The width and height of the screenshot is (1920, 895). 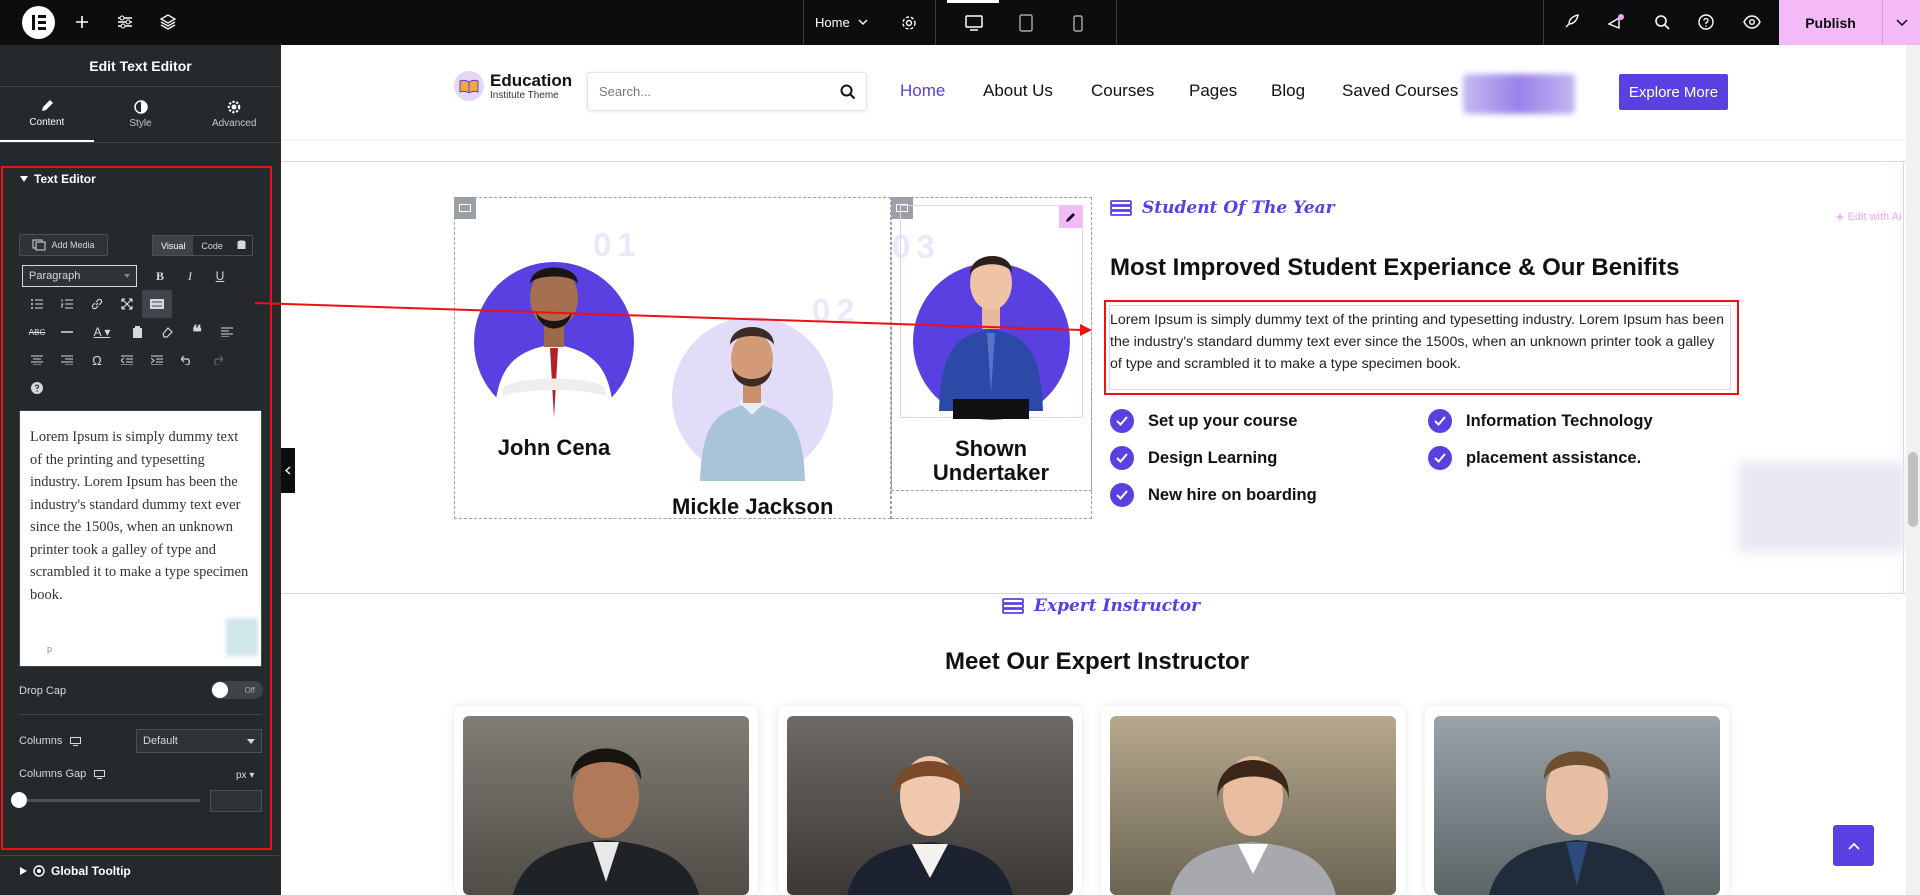 I want to click on chevron-up-icon, so click(x=1853, y=846).